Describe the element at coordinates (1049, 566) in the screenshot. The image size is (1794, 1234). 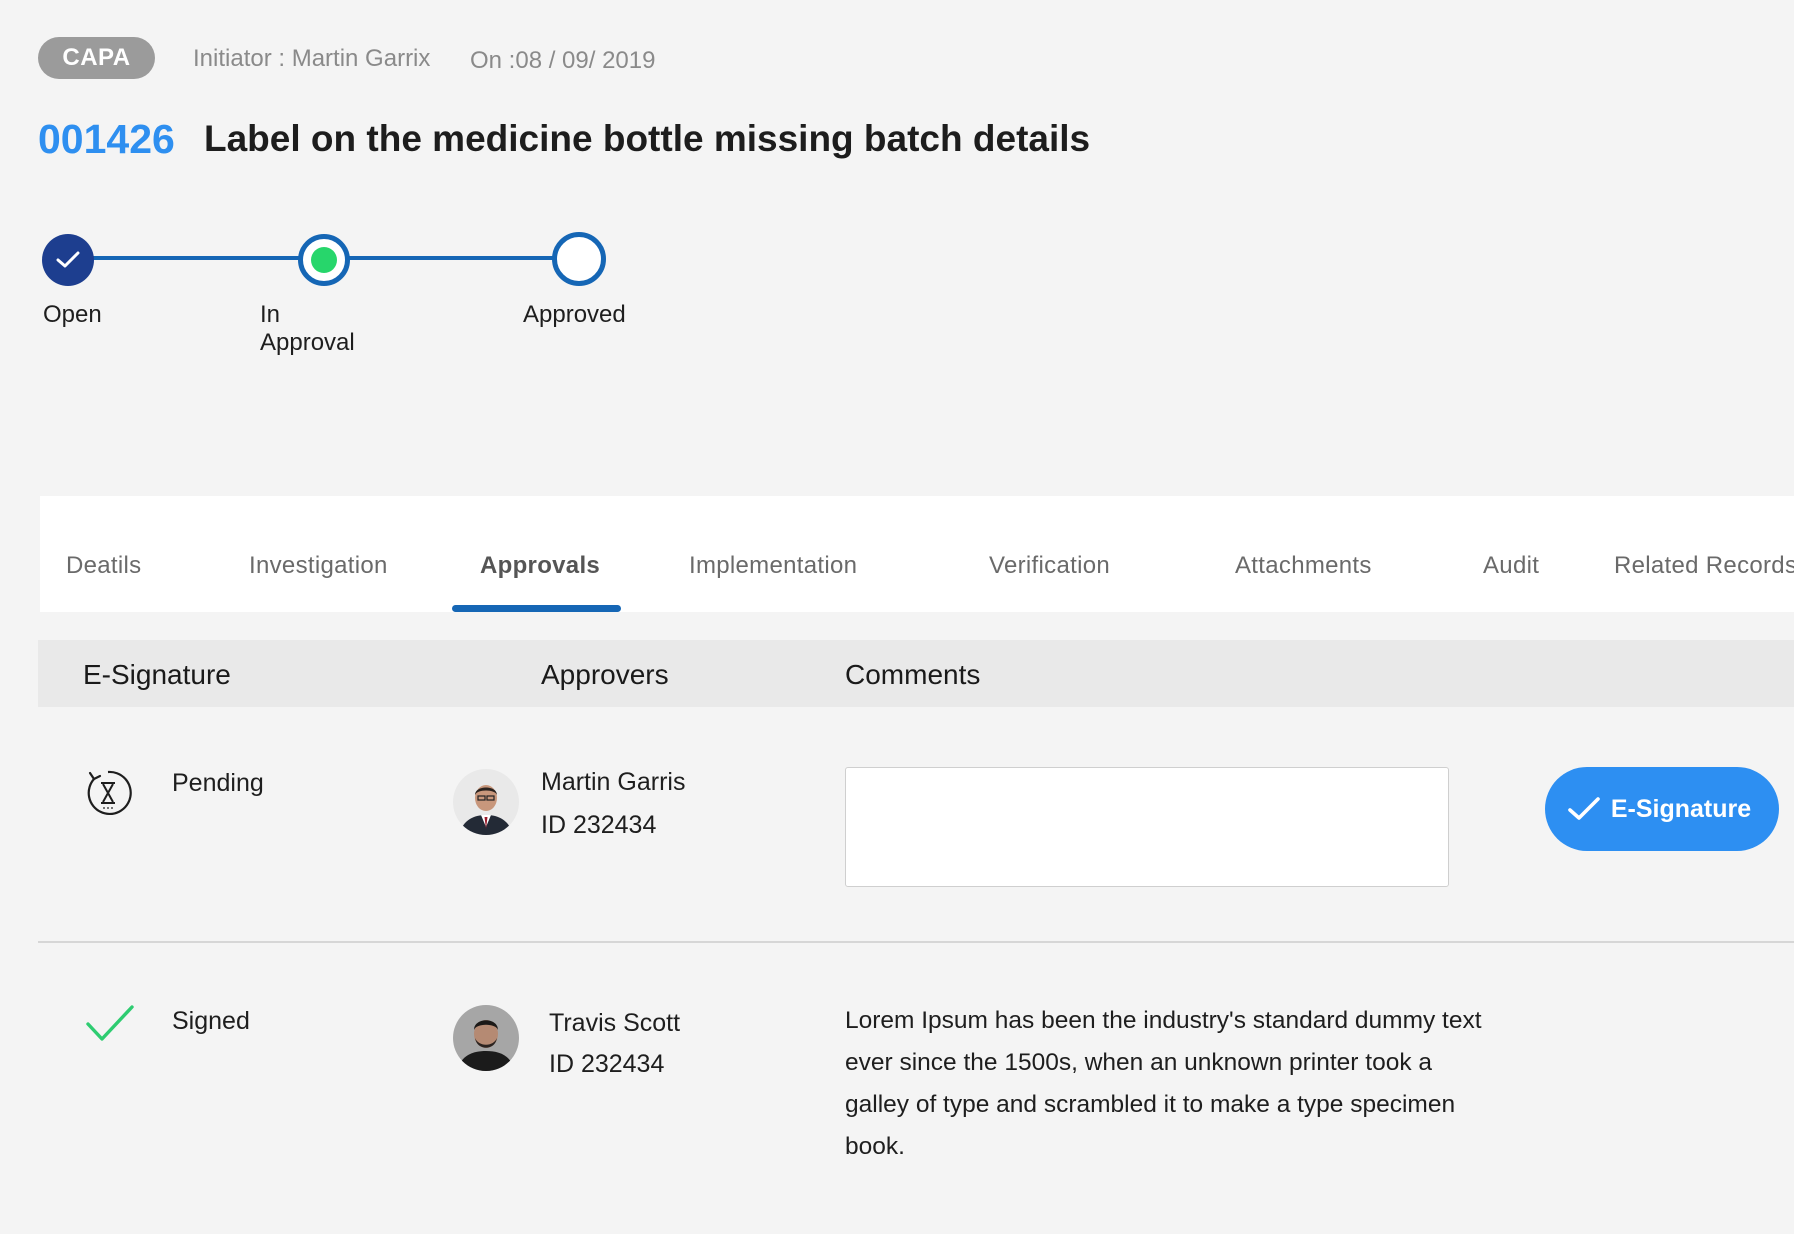
I see `tab-verification: Verification` at that location.